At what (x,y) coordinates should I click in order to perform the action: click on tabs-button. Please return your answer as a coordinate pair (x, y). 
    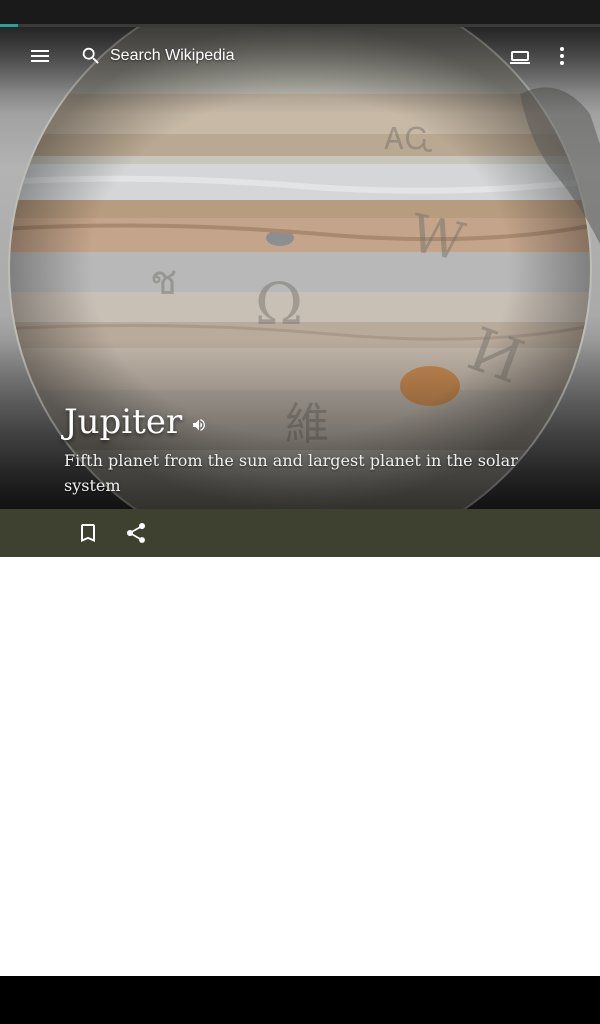
    Looking at the image, I should click on (520, 56).